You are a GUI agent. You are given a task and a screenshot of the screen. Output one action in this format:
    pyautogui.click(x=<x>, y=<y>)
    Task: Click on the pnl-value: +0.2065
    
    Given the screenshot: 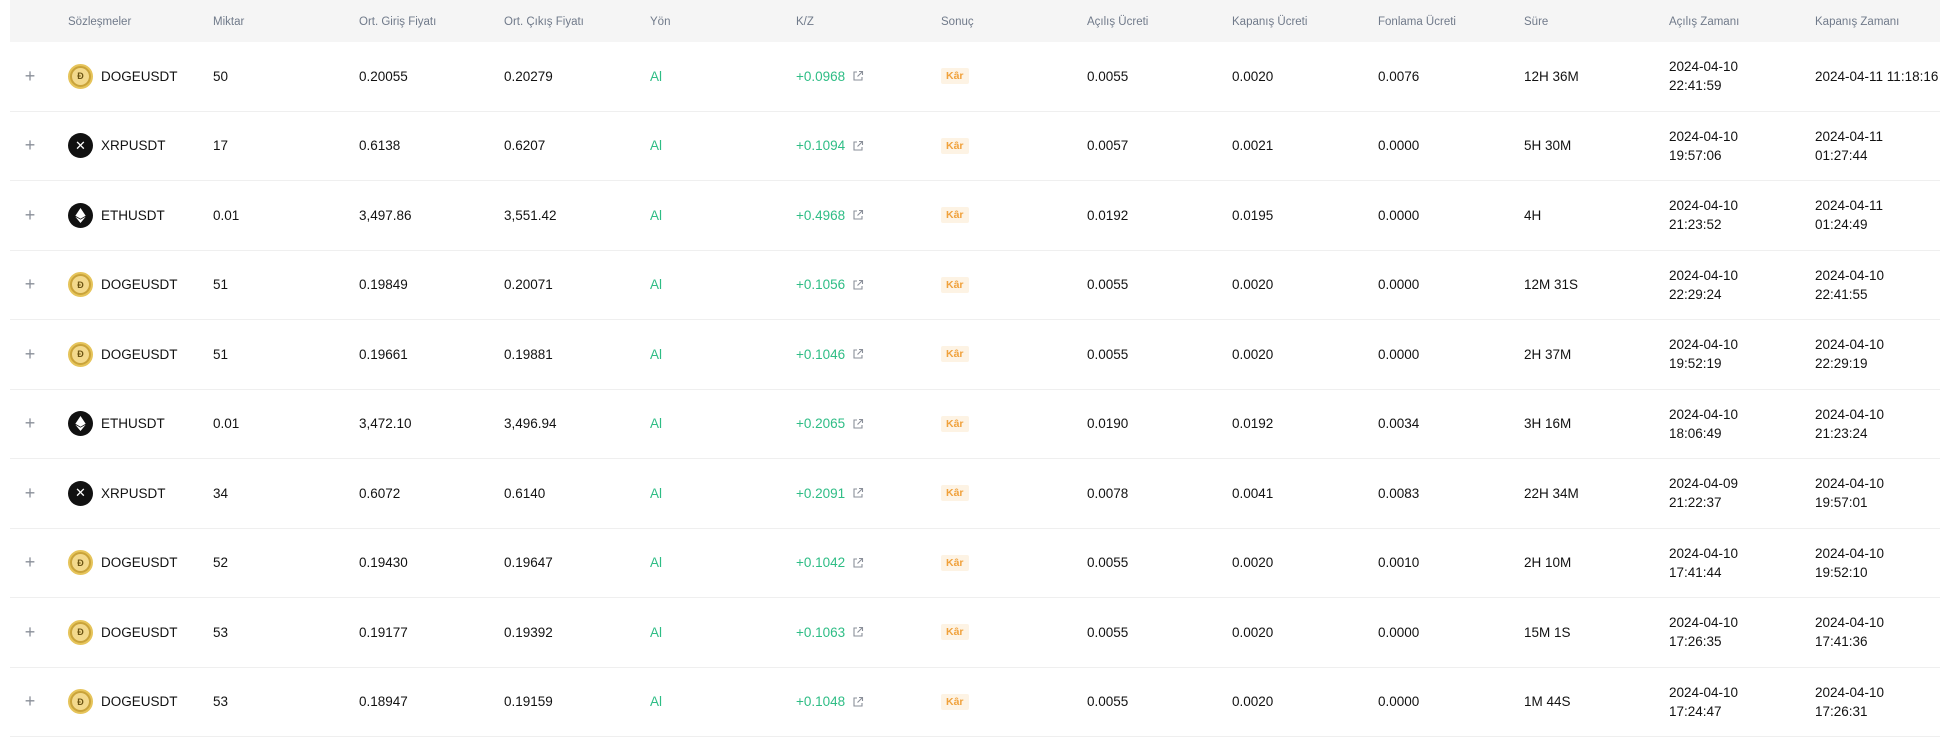 What is the action you would take?
    pyautogui.click(x=821, y=424)
    